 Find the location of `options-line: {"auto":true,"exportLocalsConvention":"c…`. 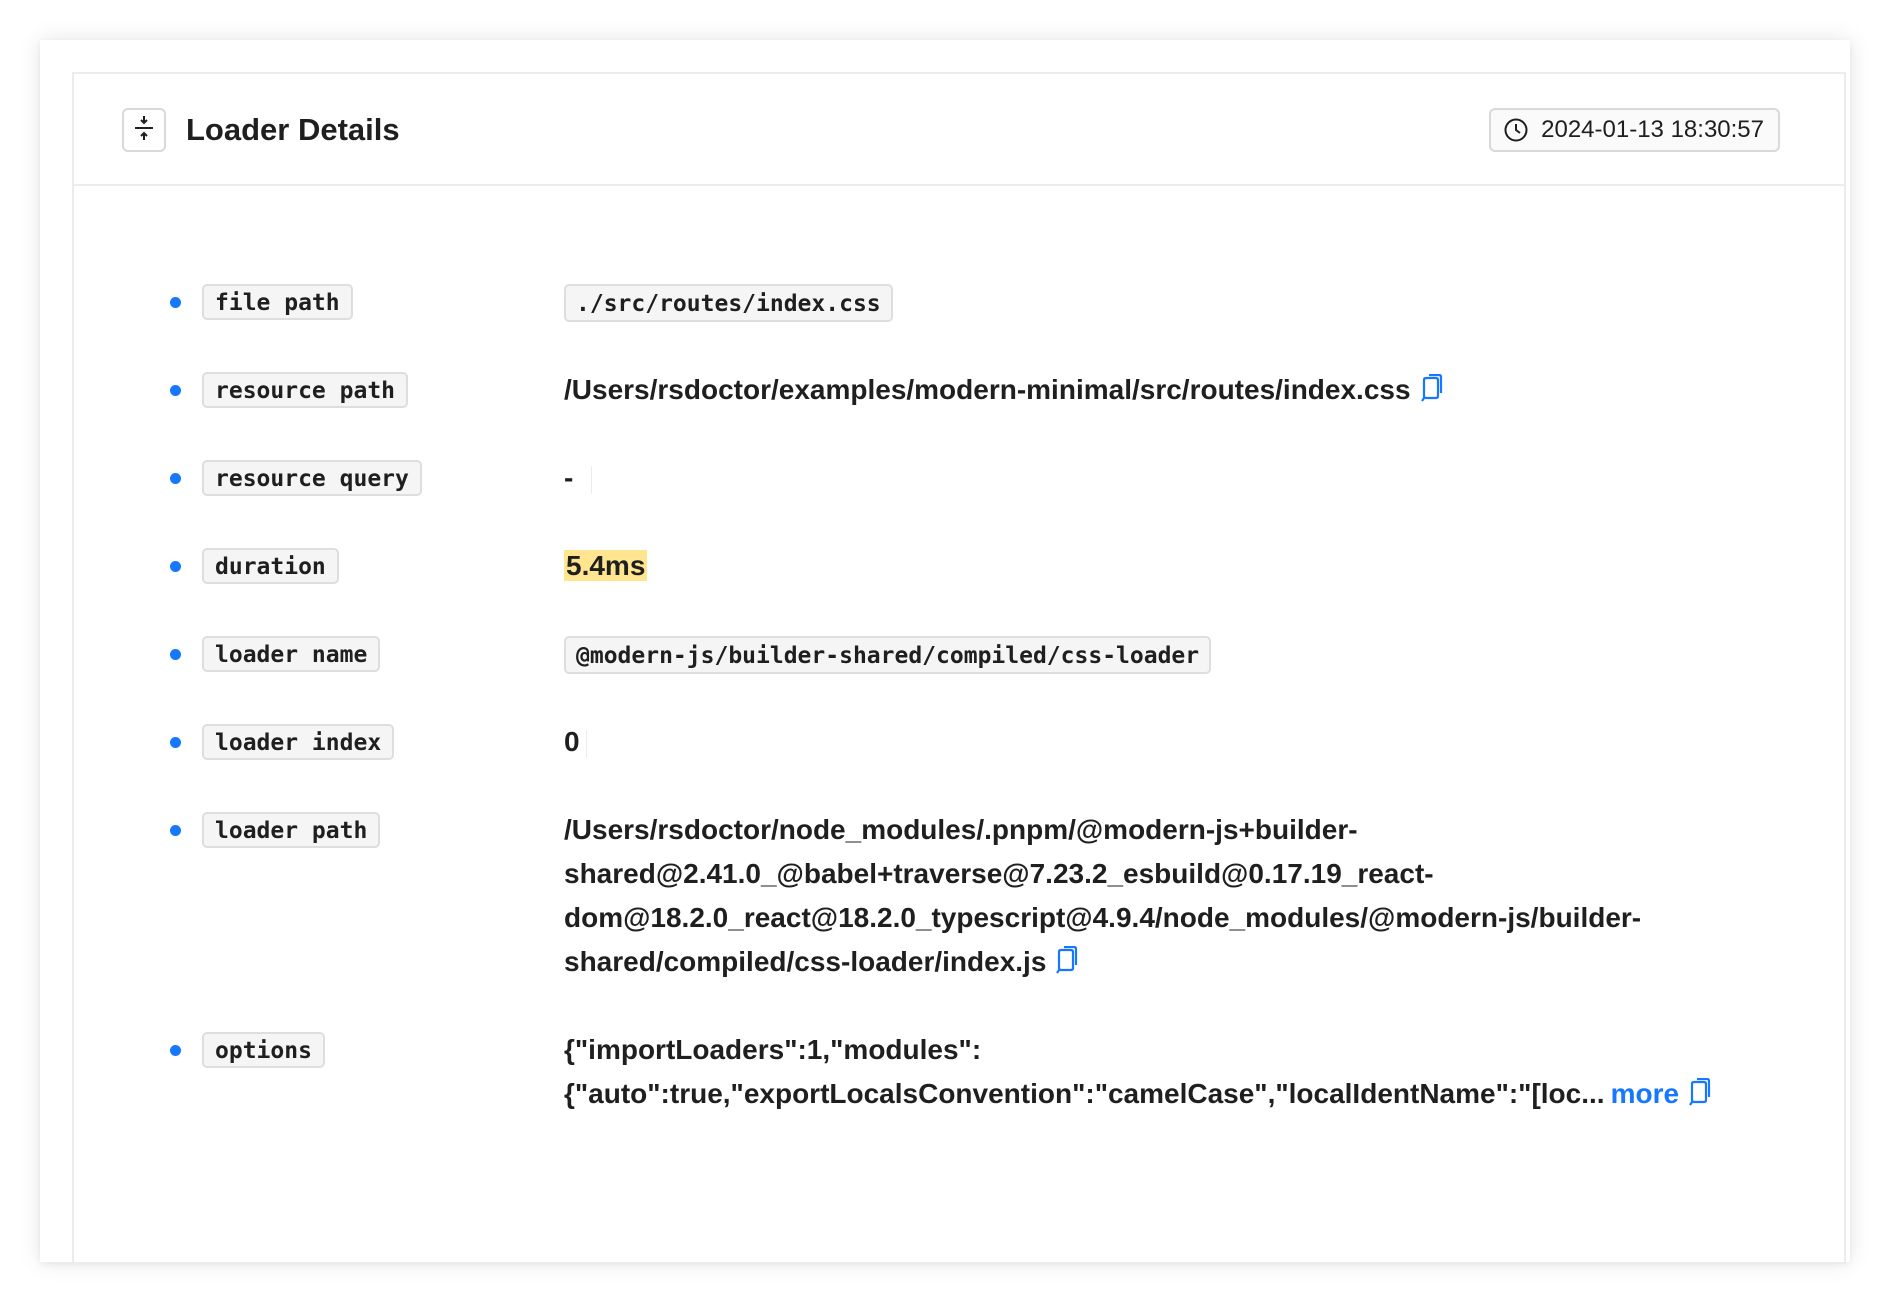

options-line: {"auto":true,"exportLocalsConvention":"c… is located at coordinates (1084, 1093).